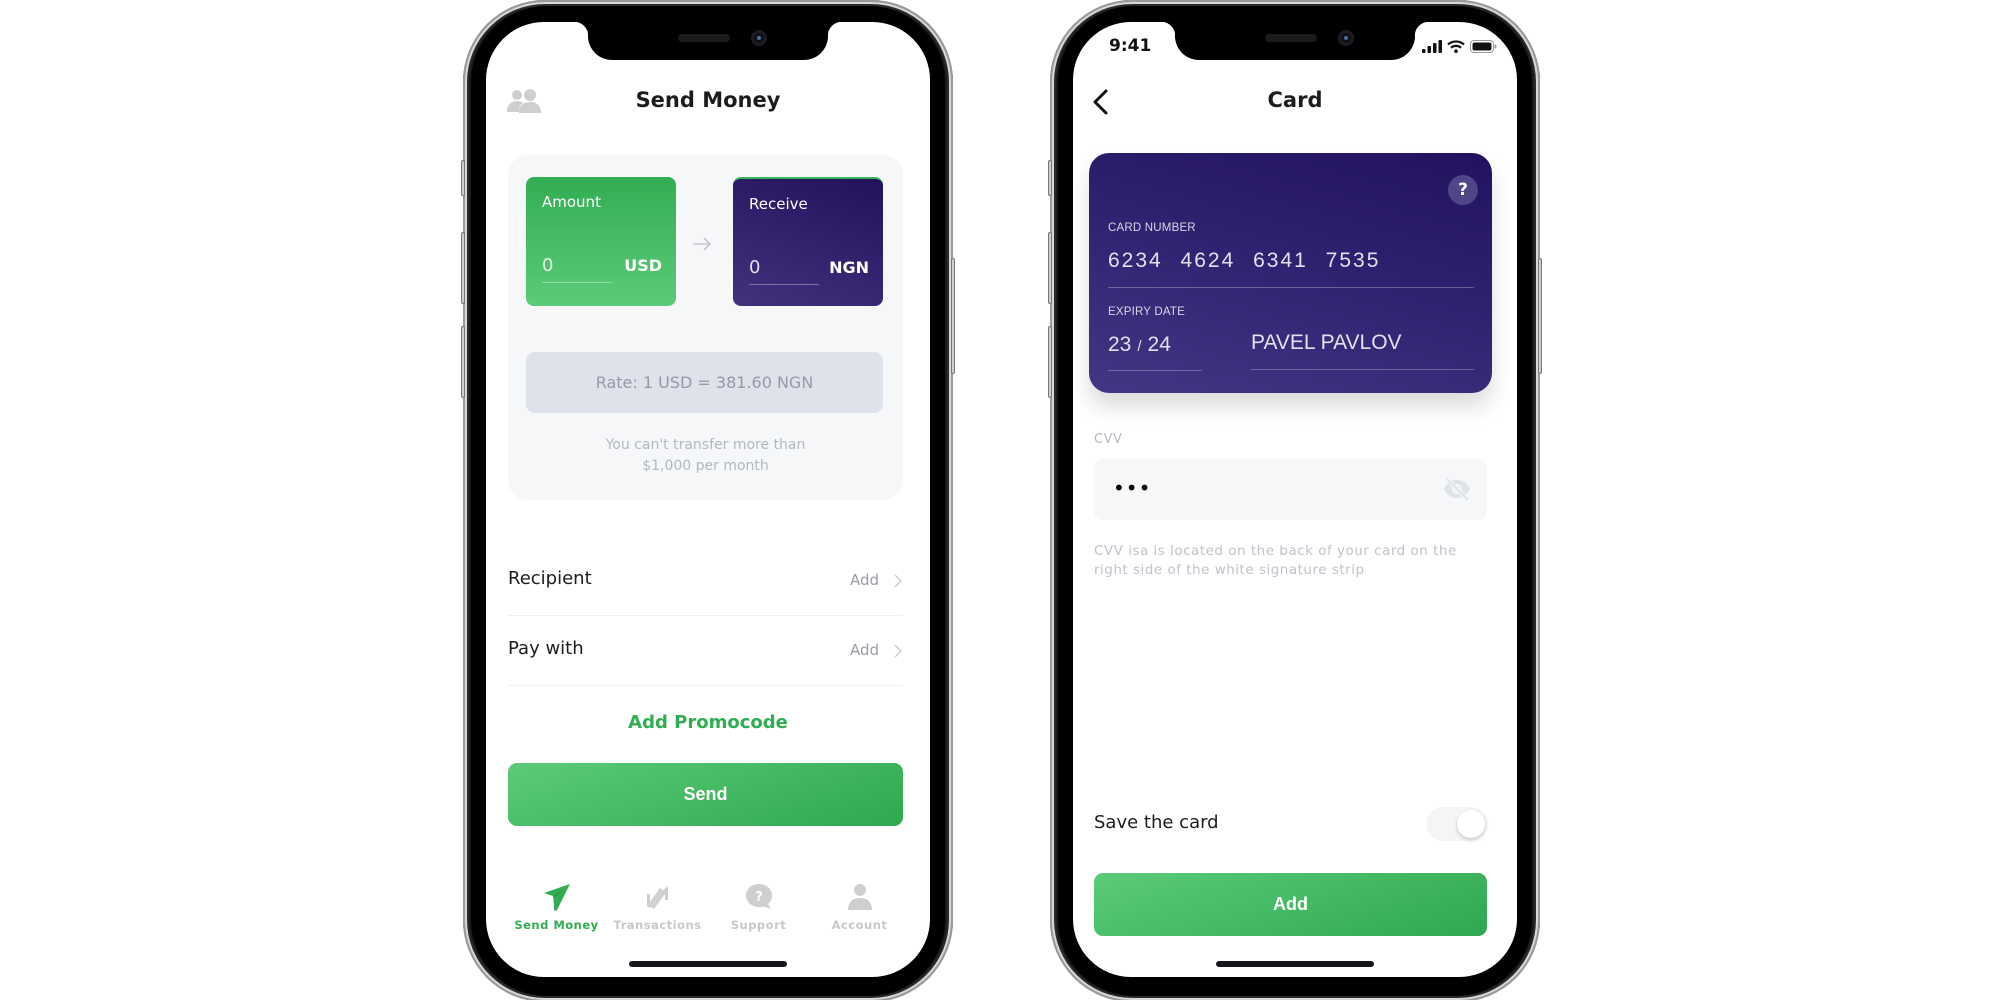  I want to click on limit-note-line2: $1,000 per month, so click(705, 466).